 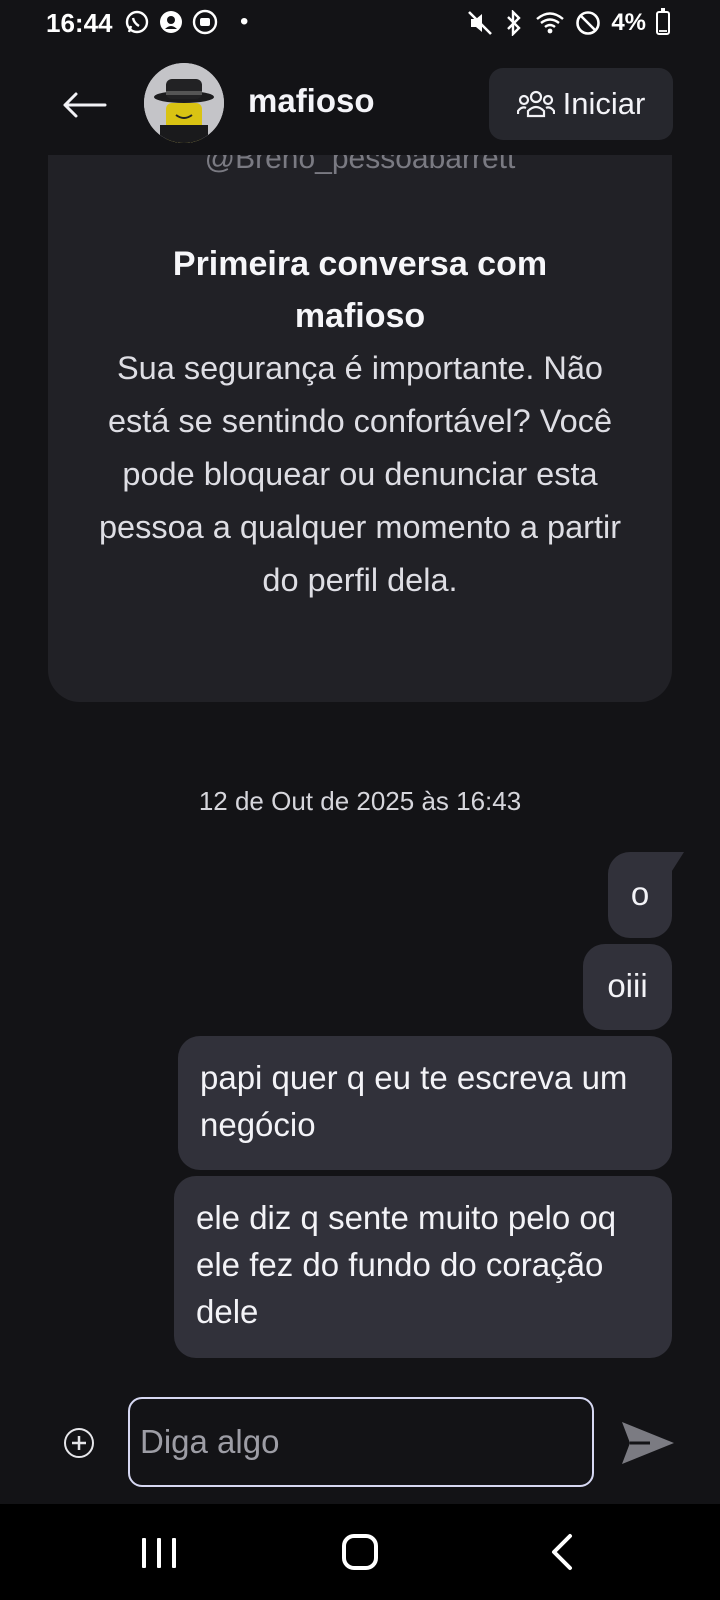 What do you see at coordinates (311, 101) in the screenshot?
I see `contact-name: mafioso` at bounding box center [311, 101].